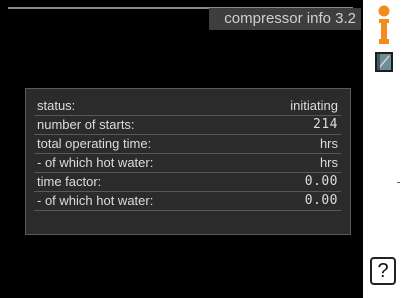 Image resolution: width=403 pixels, height=298 pixels. I want to click on row-label: total operating time:, so click(94, 143).